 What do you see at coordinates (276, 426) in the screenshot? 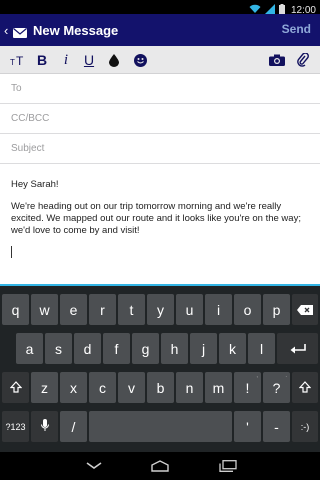
I see `key-dash: -` at bounding box center [276, 426].